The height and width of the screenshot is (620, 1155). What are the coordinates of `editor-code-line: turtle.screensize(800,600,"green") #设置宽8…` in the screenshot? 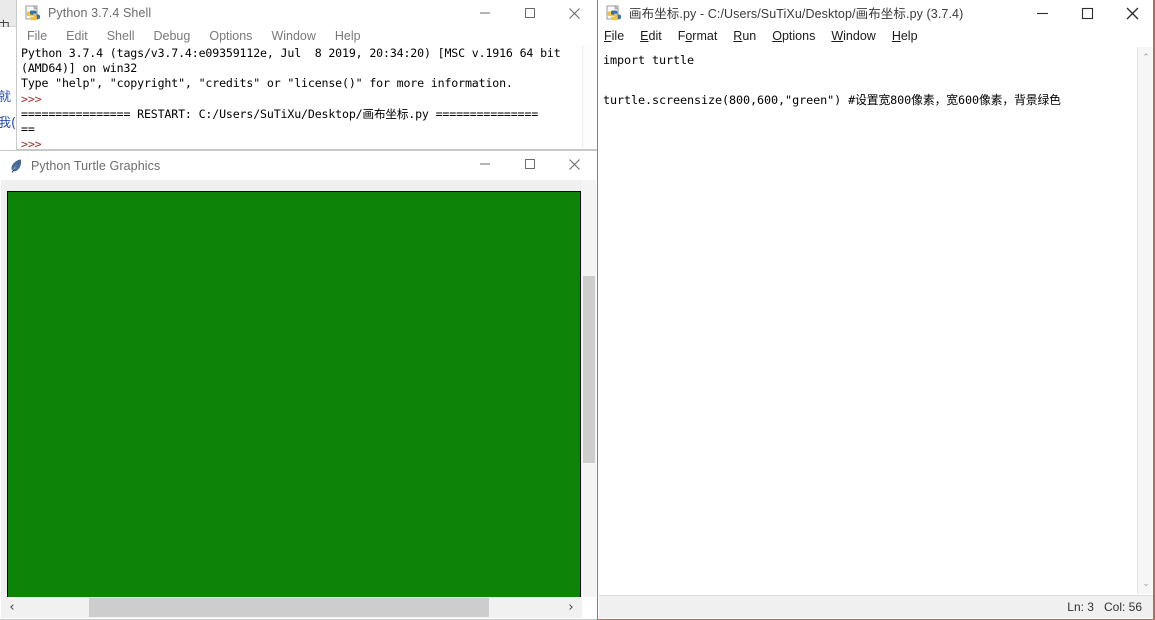 It's located at (832, 100).